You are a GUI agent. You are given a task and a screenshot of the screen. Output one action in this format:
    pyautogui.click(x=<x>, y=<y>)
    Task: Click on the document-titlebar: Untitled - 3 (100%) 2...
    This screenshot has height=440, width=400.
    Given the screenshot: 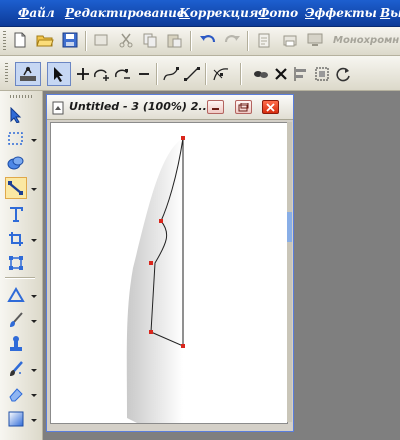 What is the action you would take?
    pyautogui.click(x=170, y=107)
    